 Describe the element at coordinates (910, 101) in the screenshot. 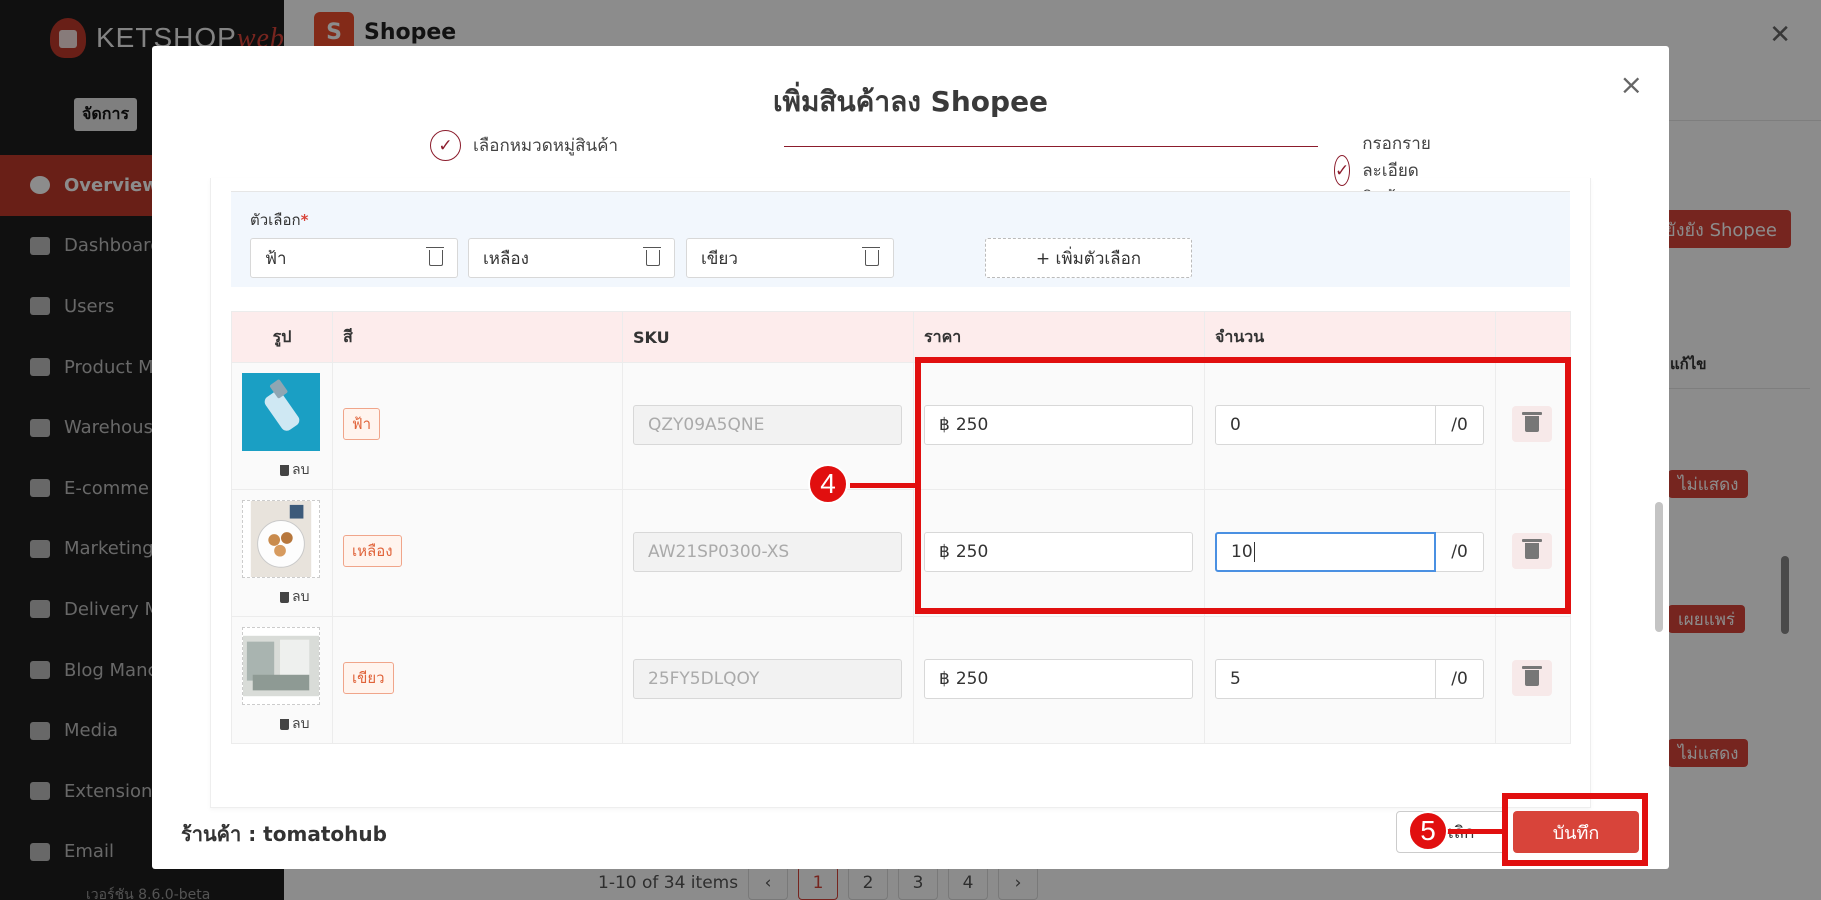

I see `modal-title: เพิ่มสินค้าลง Shopee` at that location.